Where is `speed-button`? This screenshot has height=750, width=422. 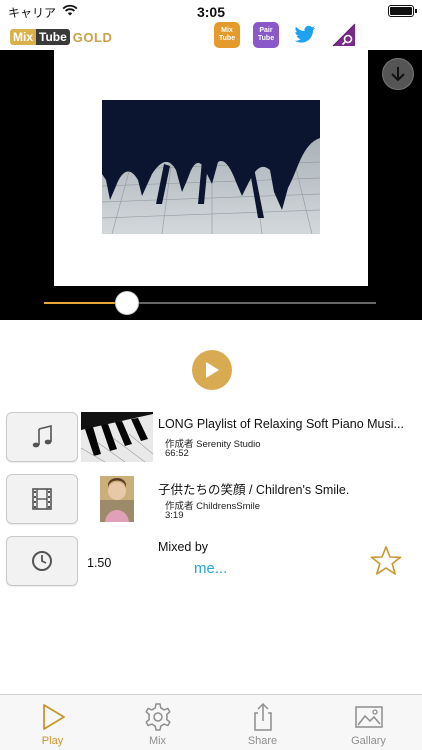
speed-button is located at coordinates (42, 561).